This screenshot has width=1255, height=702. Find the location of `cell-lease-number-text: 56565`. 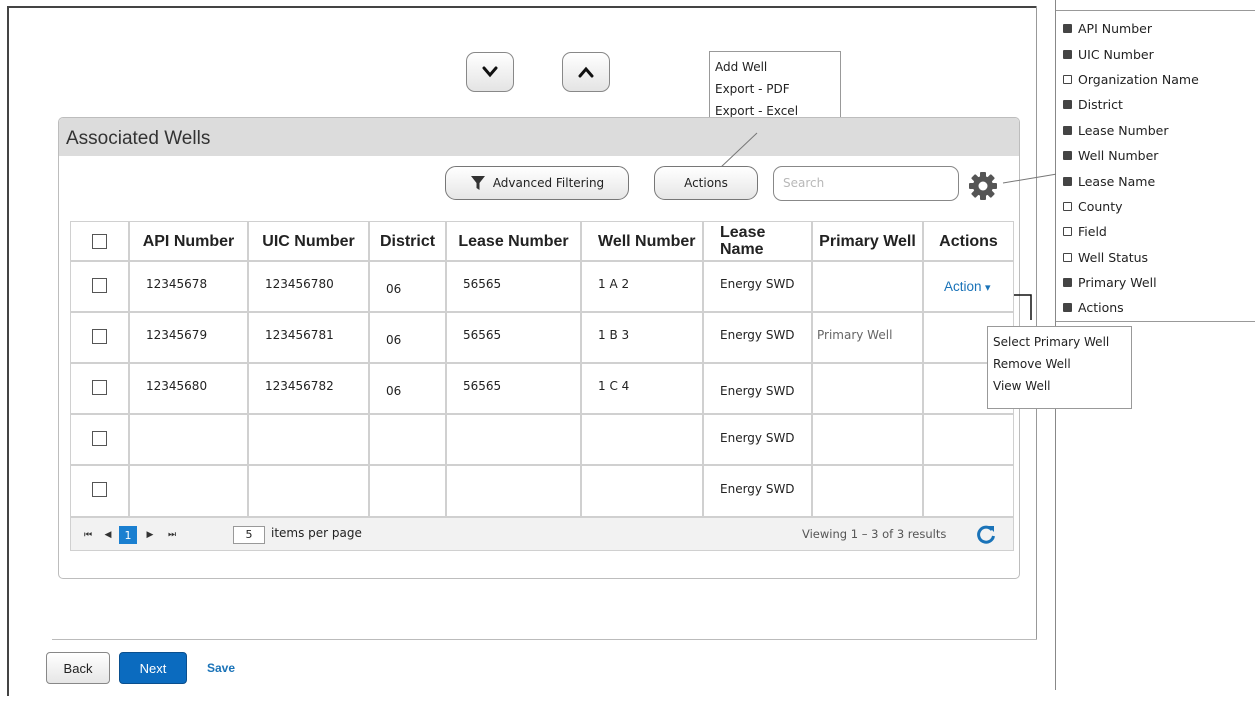

cell-lease-number-text: 56565 is located at coordinates (482, 386).